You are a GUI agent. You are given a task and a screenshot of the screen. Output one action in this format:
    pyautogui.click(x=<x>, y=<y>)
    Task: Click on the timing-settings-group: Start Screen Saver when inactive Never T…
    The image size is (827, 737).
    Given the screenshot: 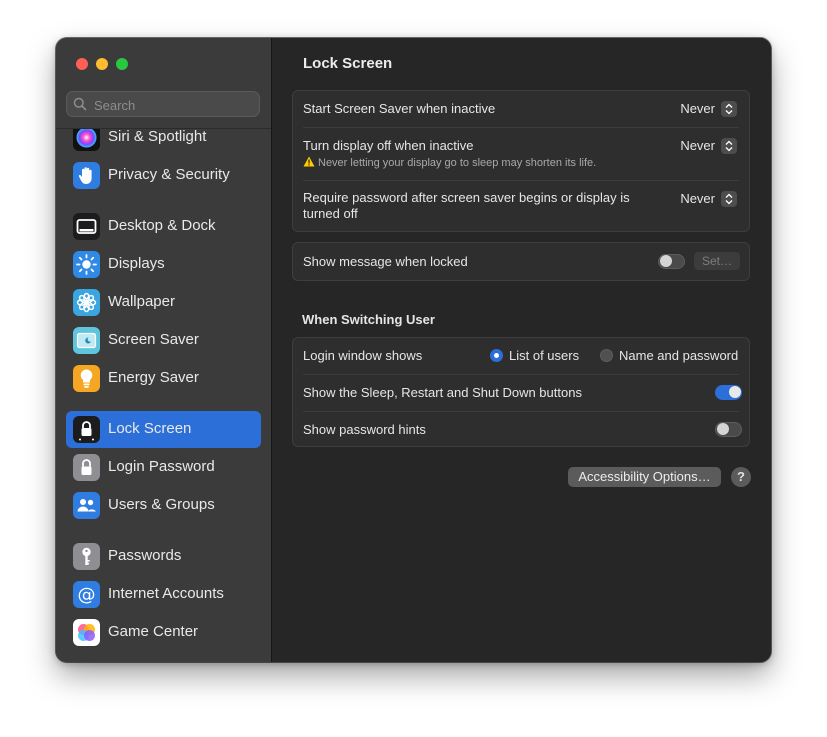 What is the action you would take?
    pyautogui.click(x=521, y=161)
    